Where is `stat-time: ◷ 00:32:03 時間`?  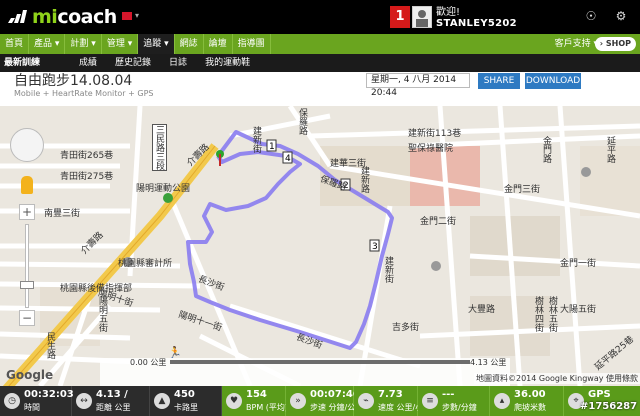
stat-time: ◷ 00:32:03 時間 is located at coordinates (37, 401).